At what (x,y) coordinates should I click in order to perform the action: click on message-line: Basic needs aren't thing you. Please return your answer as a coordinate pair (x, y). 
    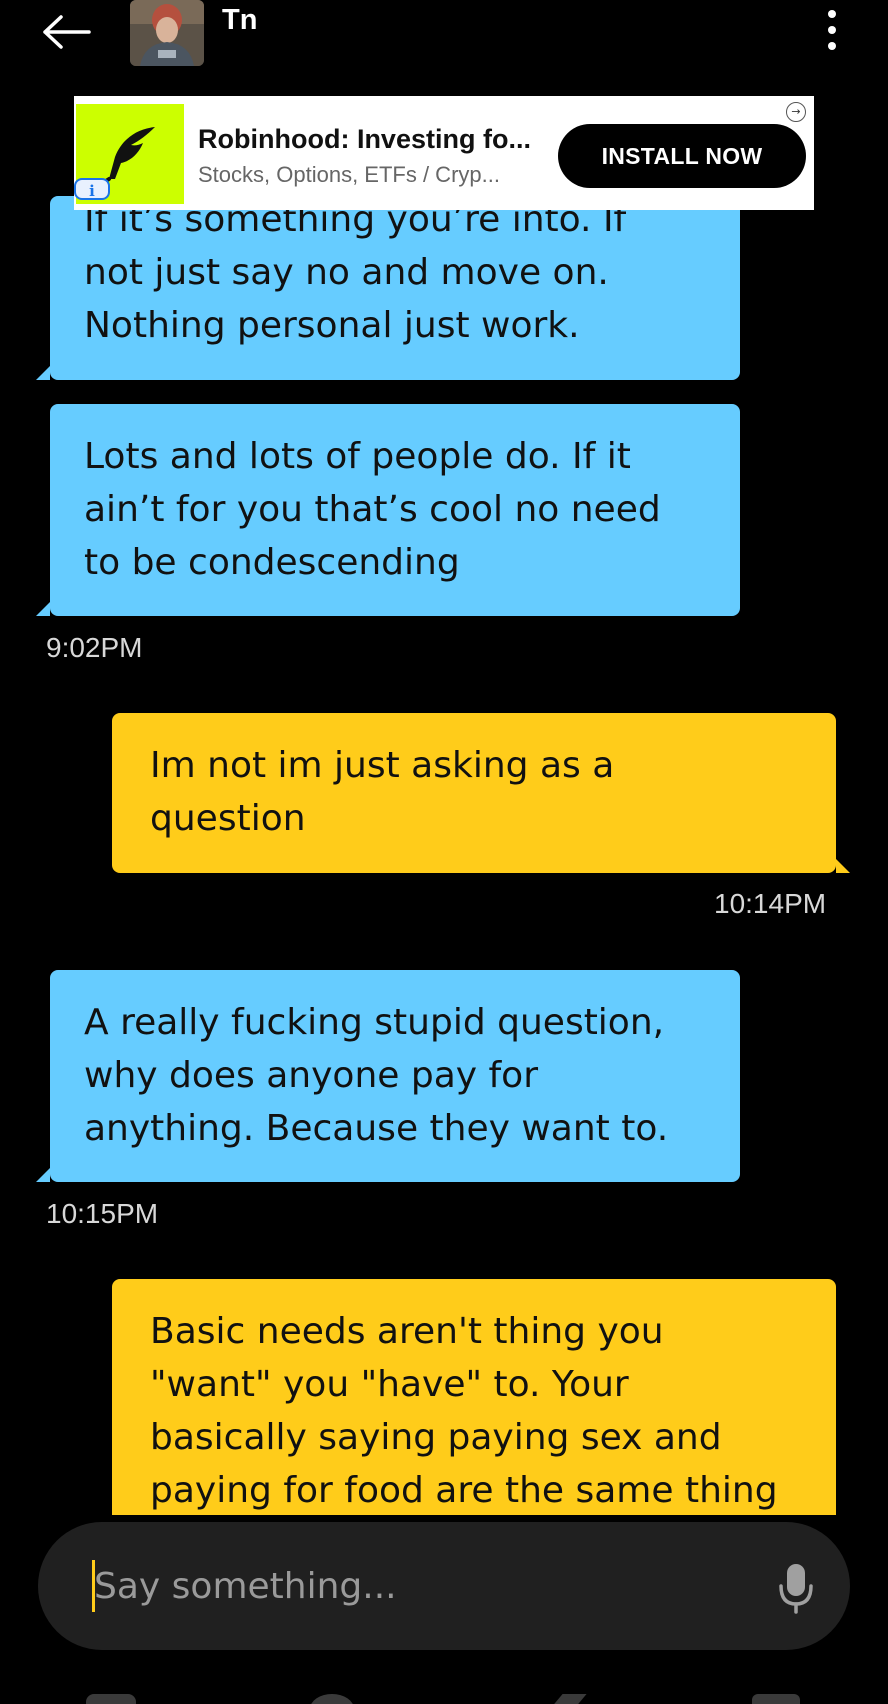
    Looking at the image, I should click on (407, 1331).